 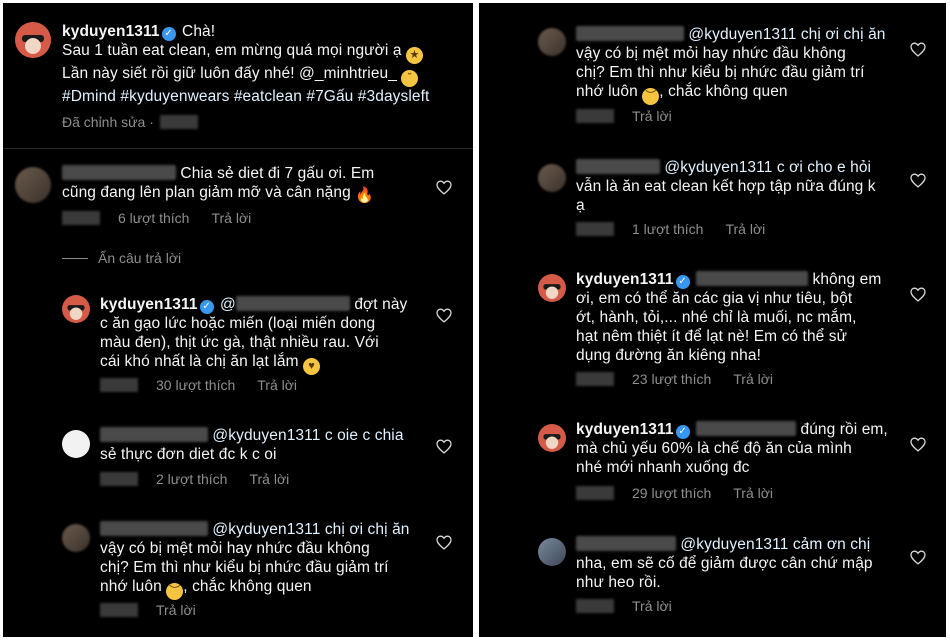 What do you see at coordinates (365, 195) in the screenshot?
I see `fire-emoji-icon: 🔥` at bounding box center [365, 195].